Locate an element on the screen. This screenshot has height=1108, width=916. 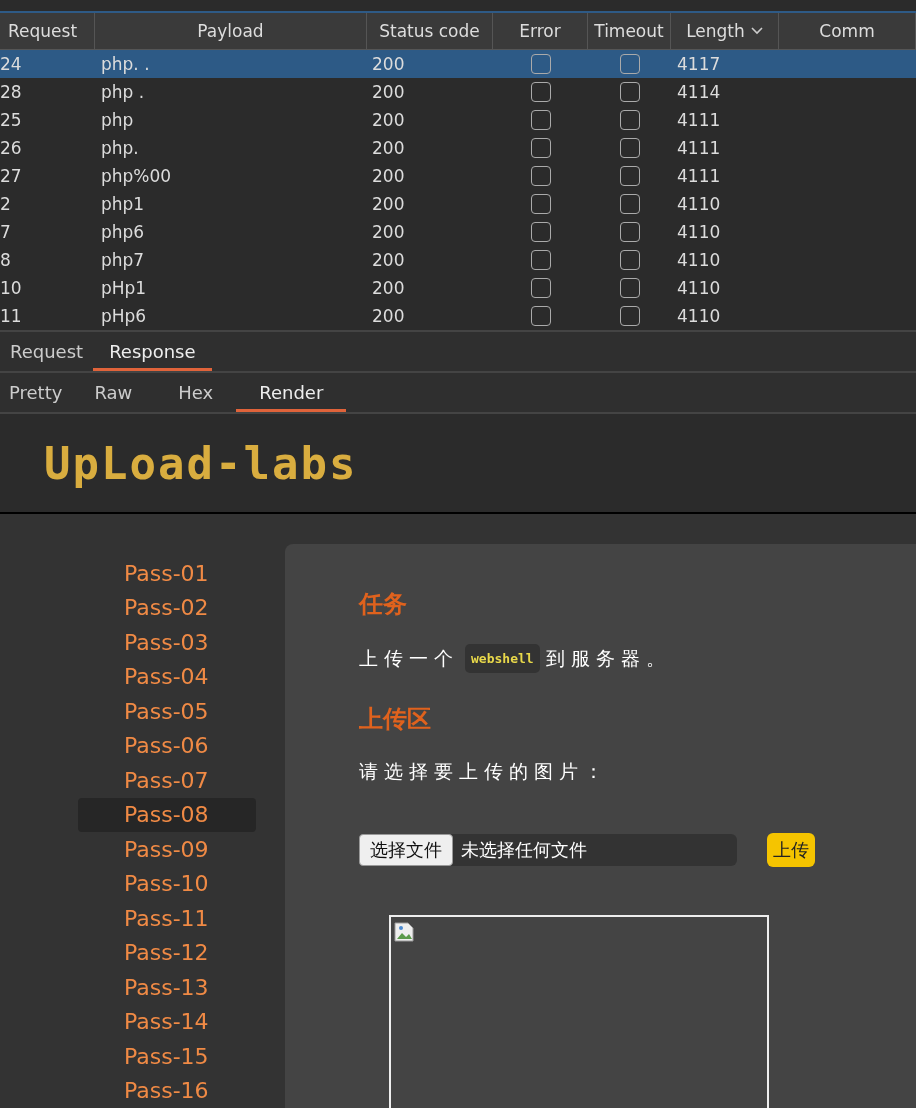
sidebar-link: Pass-06 is located at coordinates (167, 745).